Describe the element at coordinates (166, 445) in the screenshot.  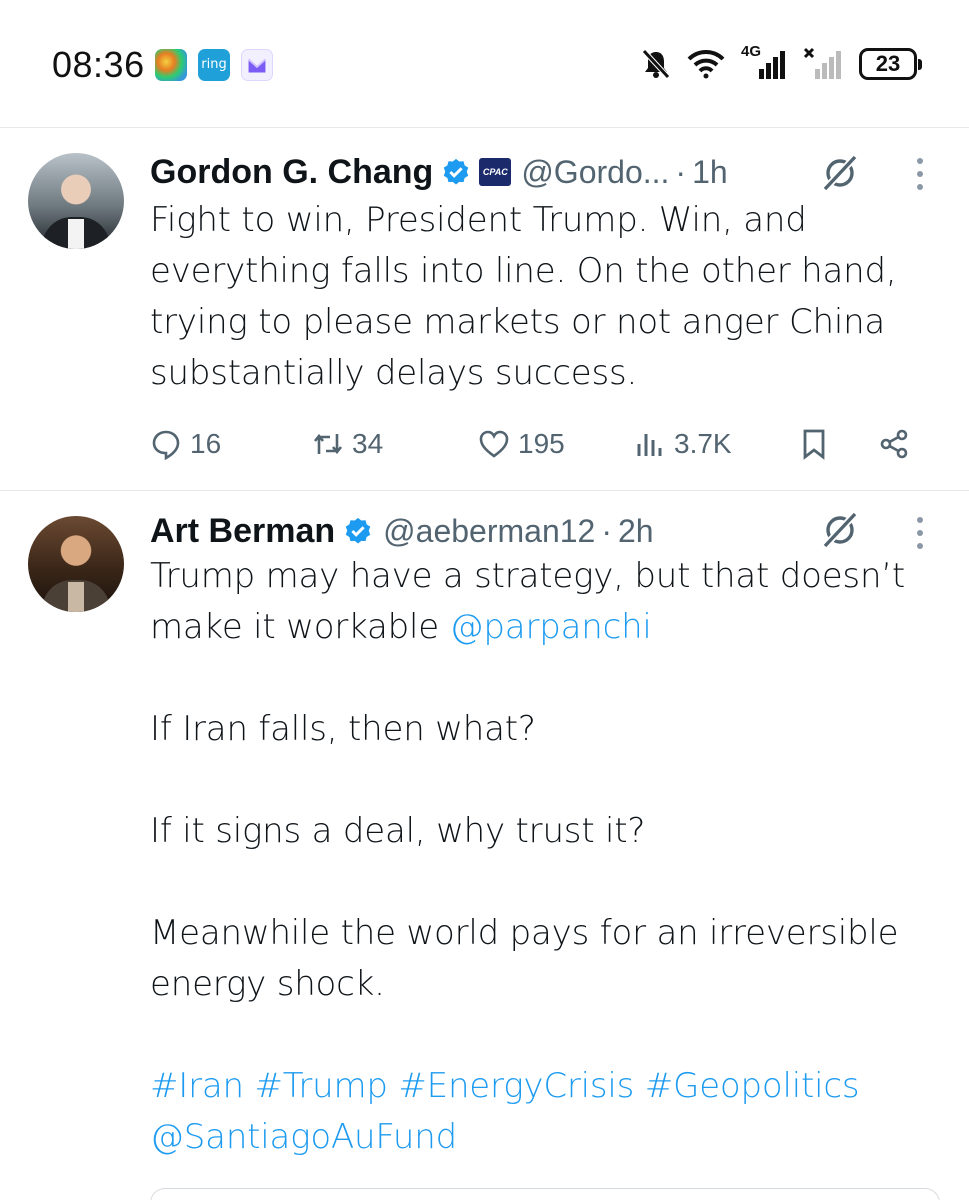
I see `reply-icon` at that location.